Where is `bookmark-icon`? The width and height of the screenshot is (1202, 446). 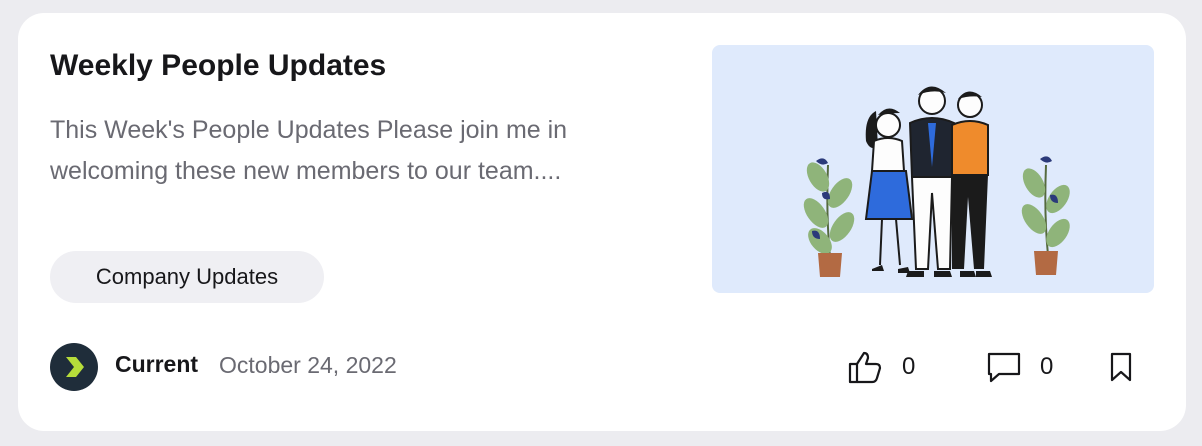
bookmark-icon is located at coordinates (1121, 367).